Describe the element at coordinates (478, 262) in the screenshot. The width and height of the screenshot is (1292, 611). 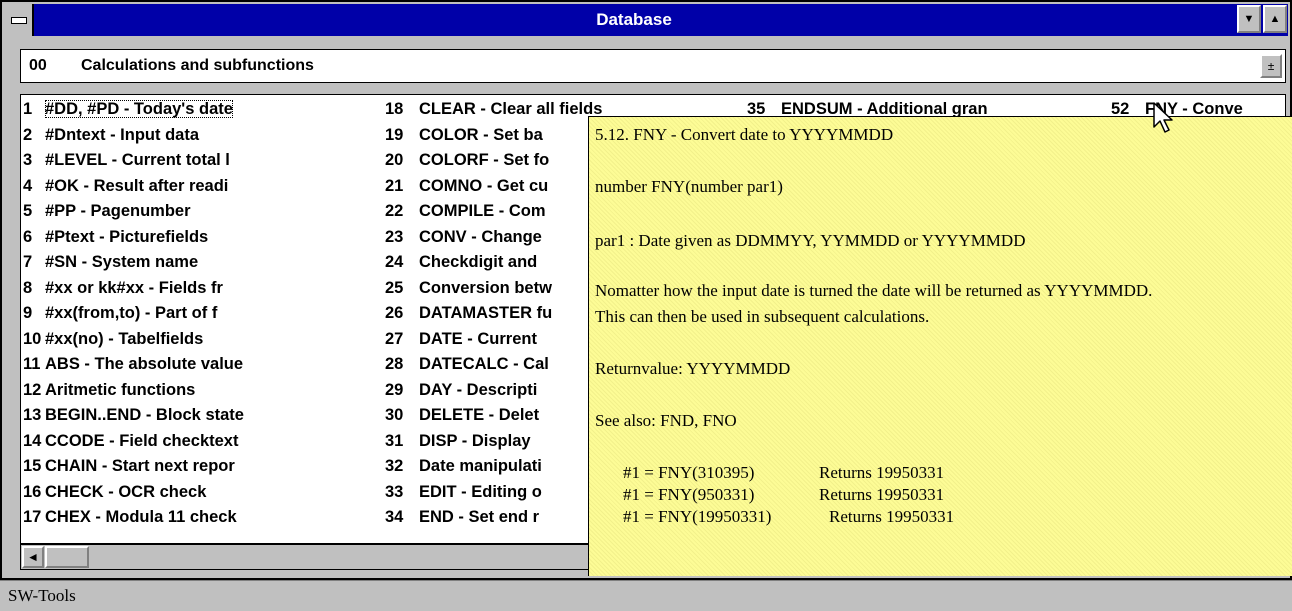
I see `list-item-label: Checkdigit and` at that location.